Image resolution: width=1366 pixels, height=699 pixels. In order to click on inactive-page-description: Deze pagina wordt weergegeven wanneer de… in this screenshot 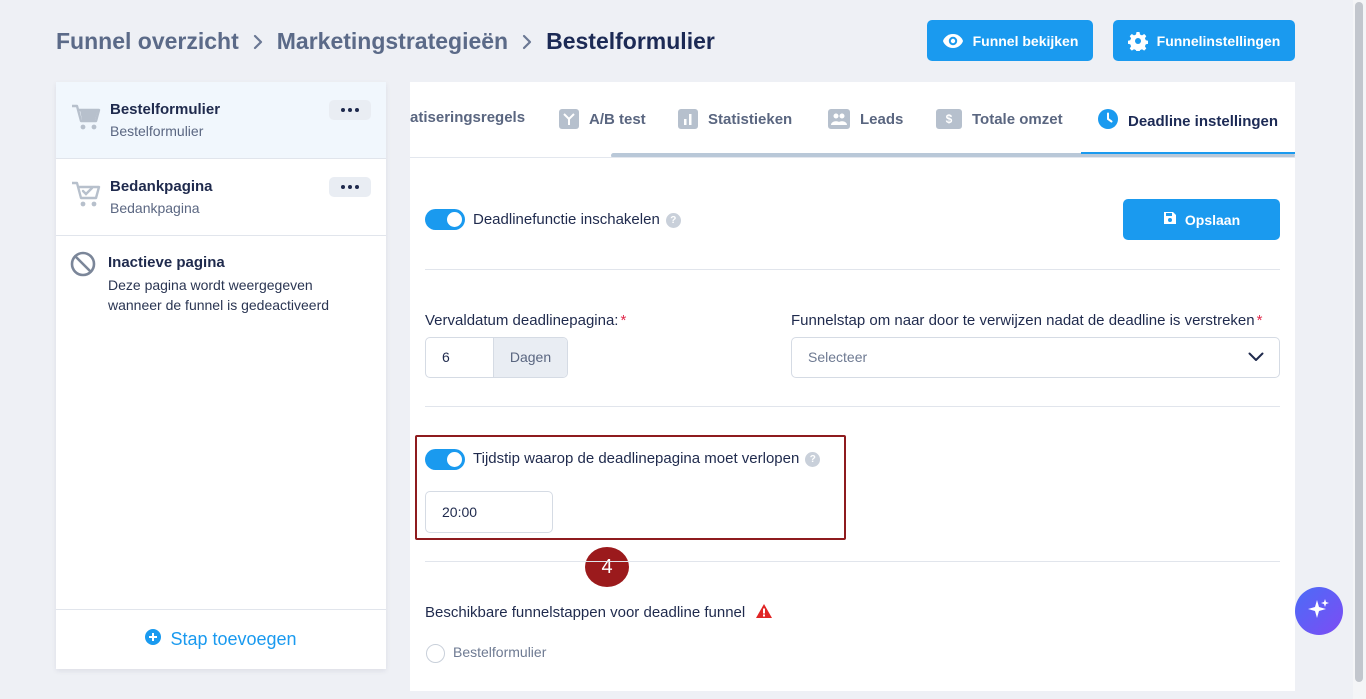, I will do `click(219, 295)`.